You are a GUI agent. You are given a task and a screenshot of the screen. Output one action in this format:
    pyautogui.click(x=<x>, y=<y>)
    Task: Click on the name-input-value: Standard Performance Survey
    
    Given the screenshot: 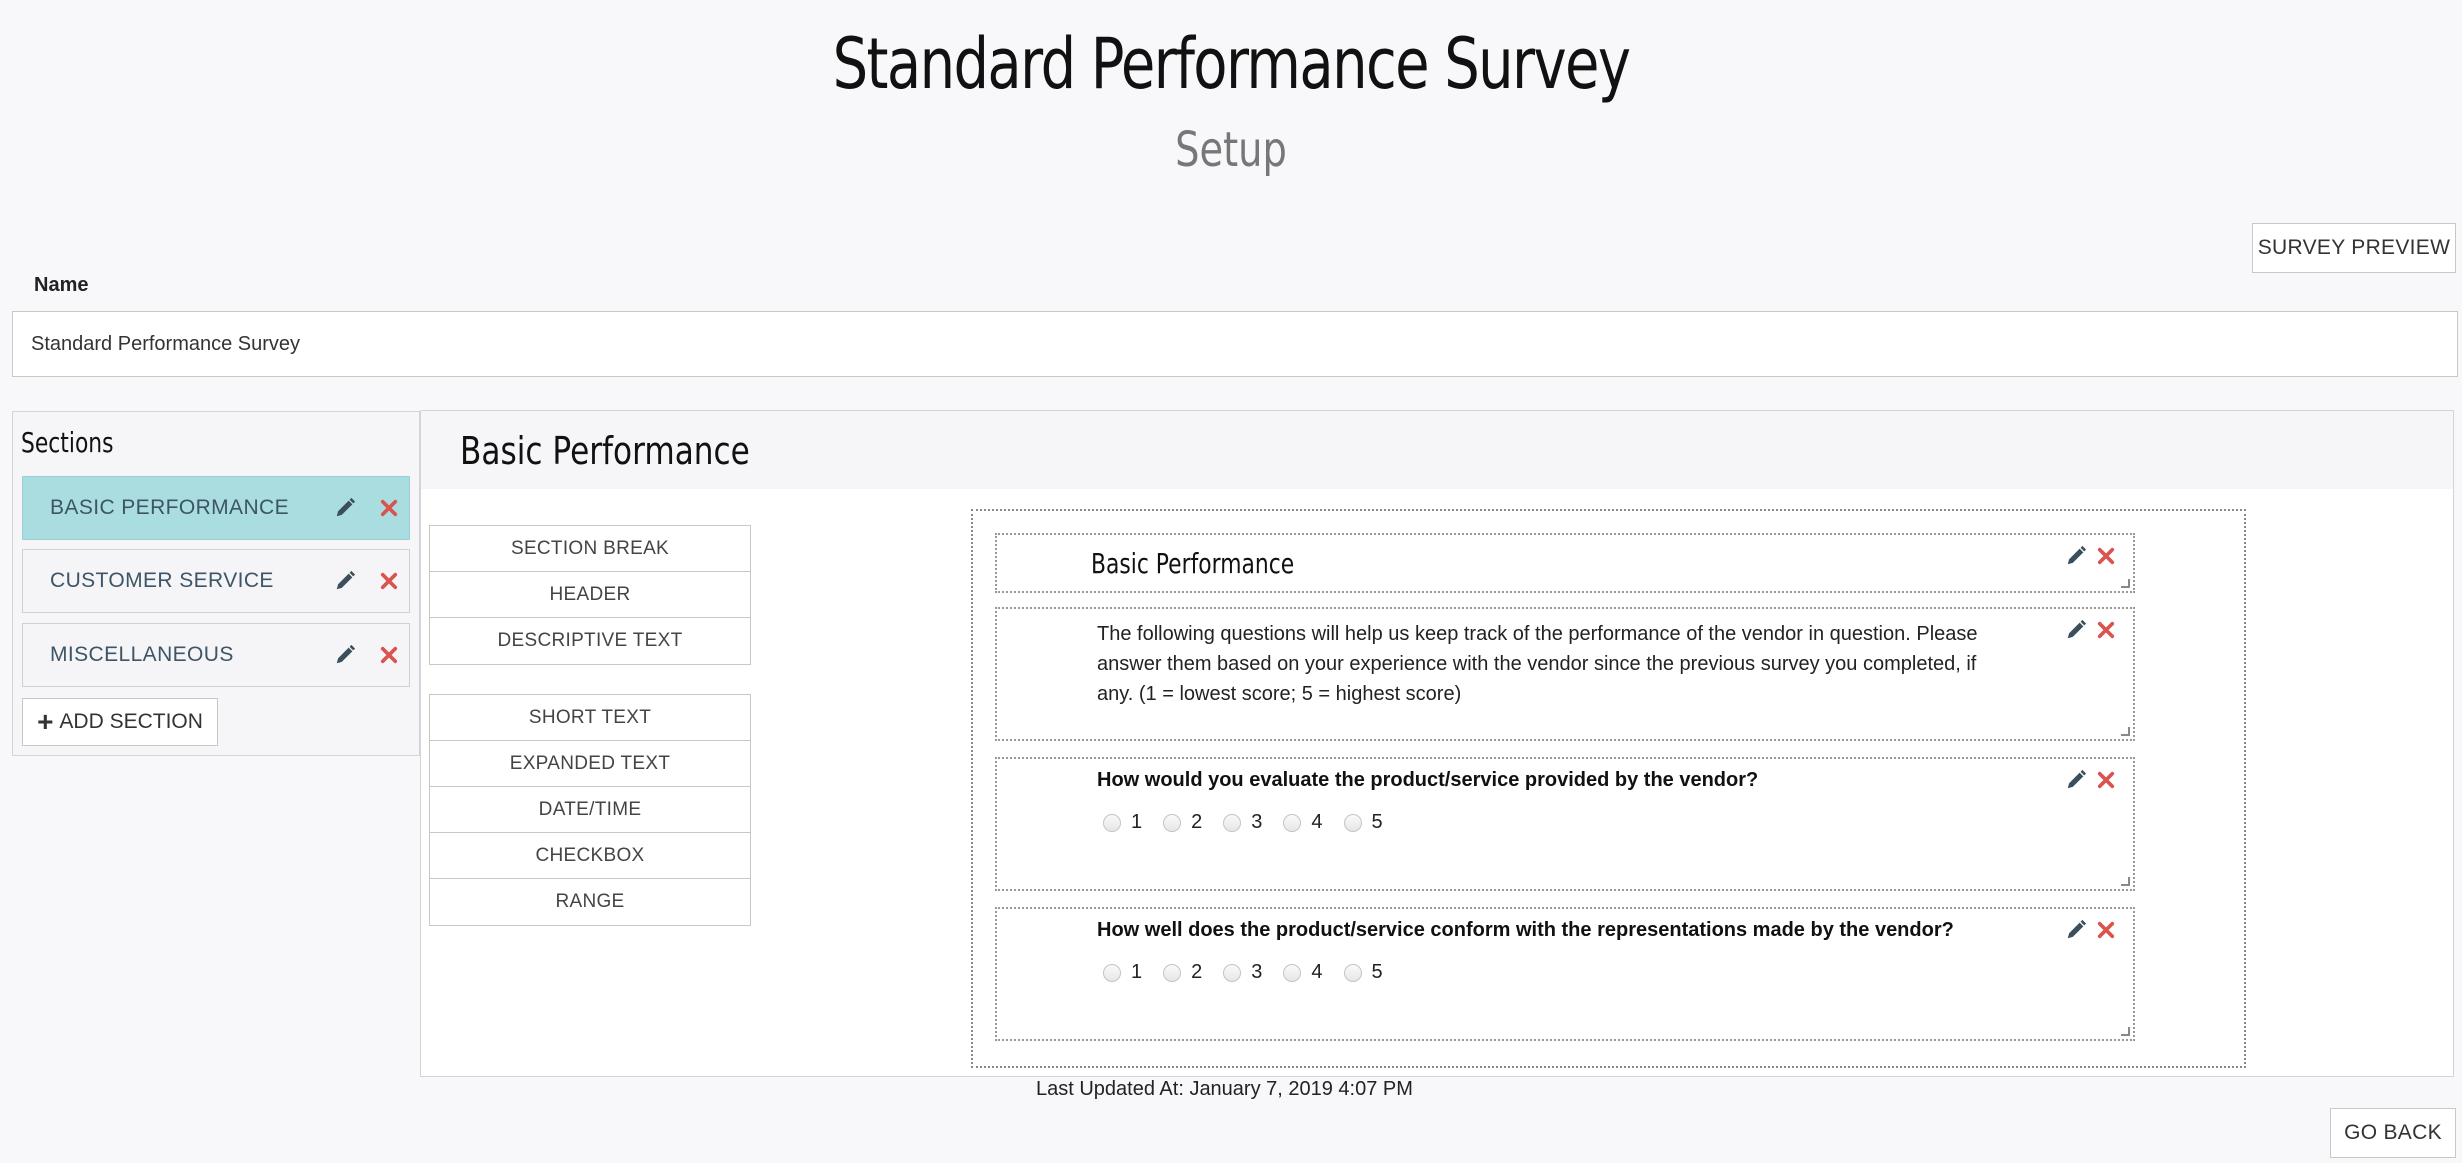 What is the action you would take?
    pyautogui.click(x=166, y=343)
    